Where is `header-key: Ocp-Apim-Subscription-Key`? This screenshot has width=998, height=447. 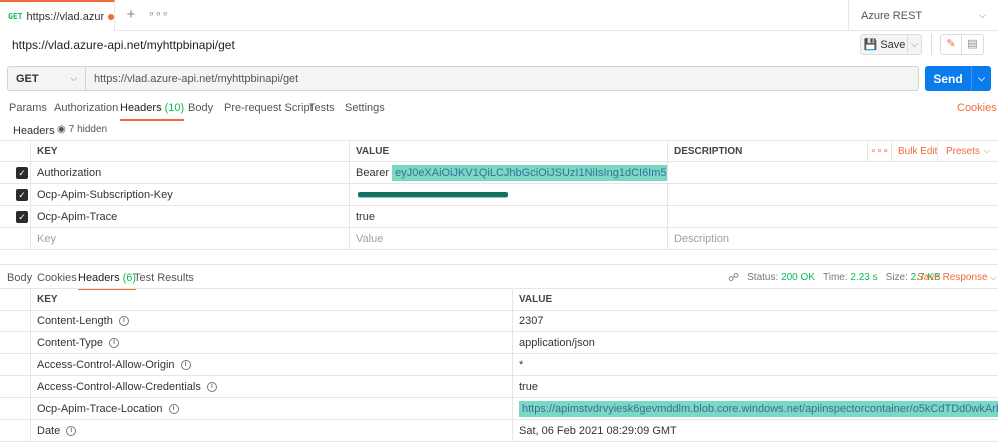
header-key: Ocp-Apim-Subscription-Key is located at coordinates (190, 195).